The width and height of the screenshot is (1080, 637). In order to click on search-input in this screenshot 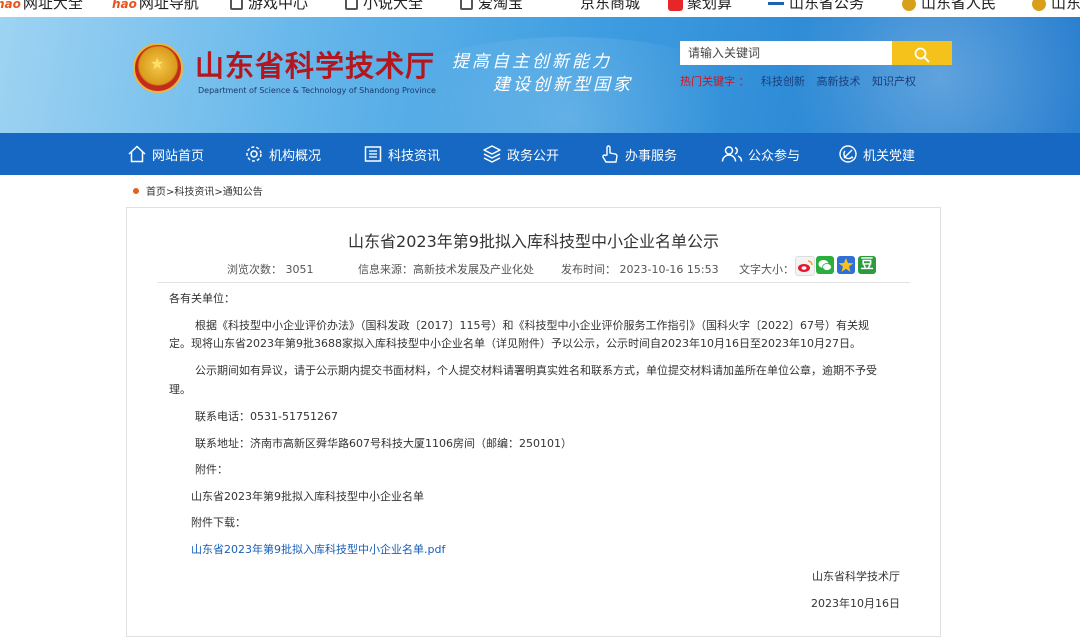, I will do `click(786, 53)`.